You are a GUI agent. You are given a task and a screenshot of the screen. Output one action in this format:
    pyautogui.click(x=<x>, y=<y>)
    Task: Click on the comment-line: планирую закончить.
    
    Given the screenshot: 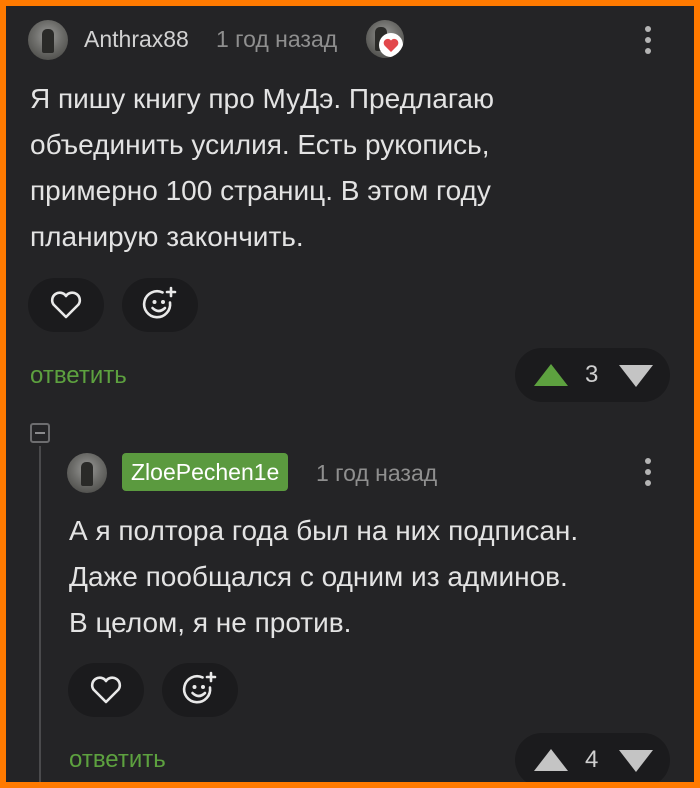 What is the action you would take?
    pyautogui.click(x=167, y=236)
    